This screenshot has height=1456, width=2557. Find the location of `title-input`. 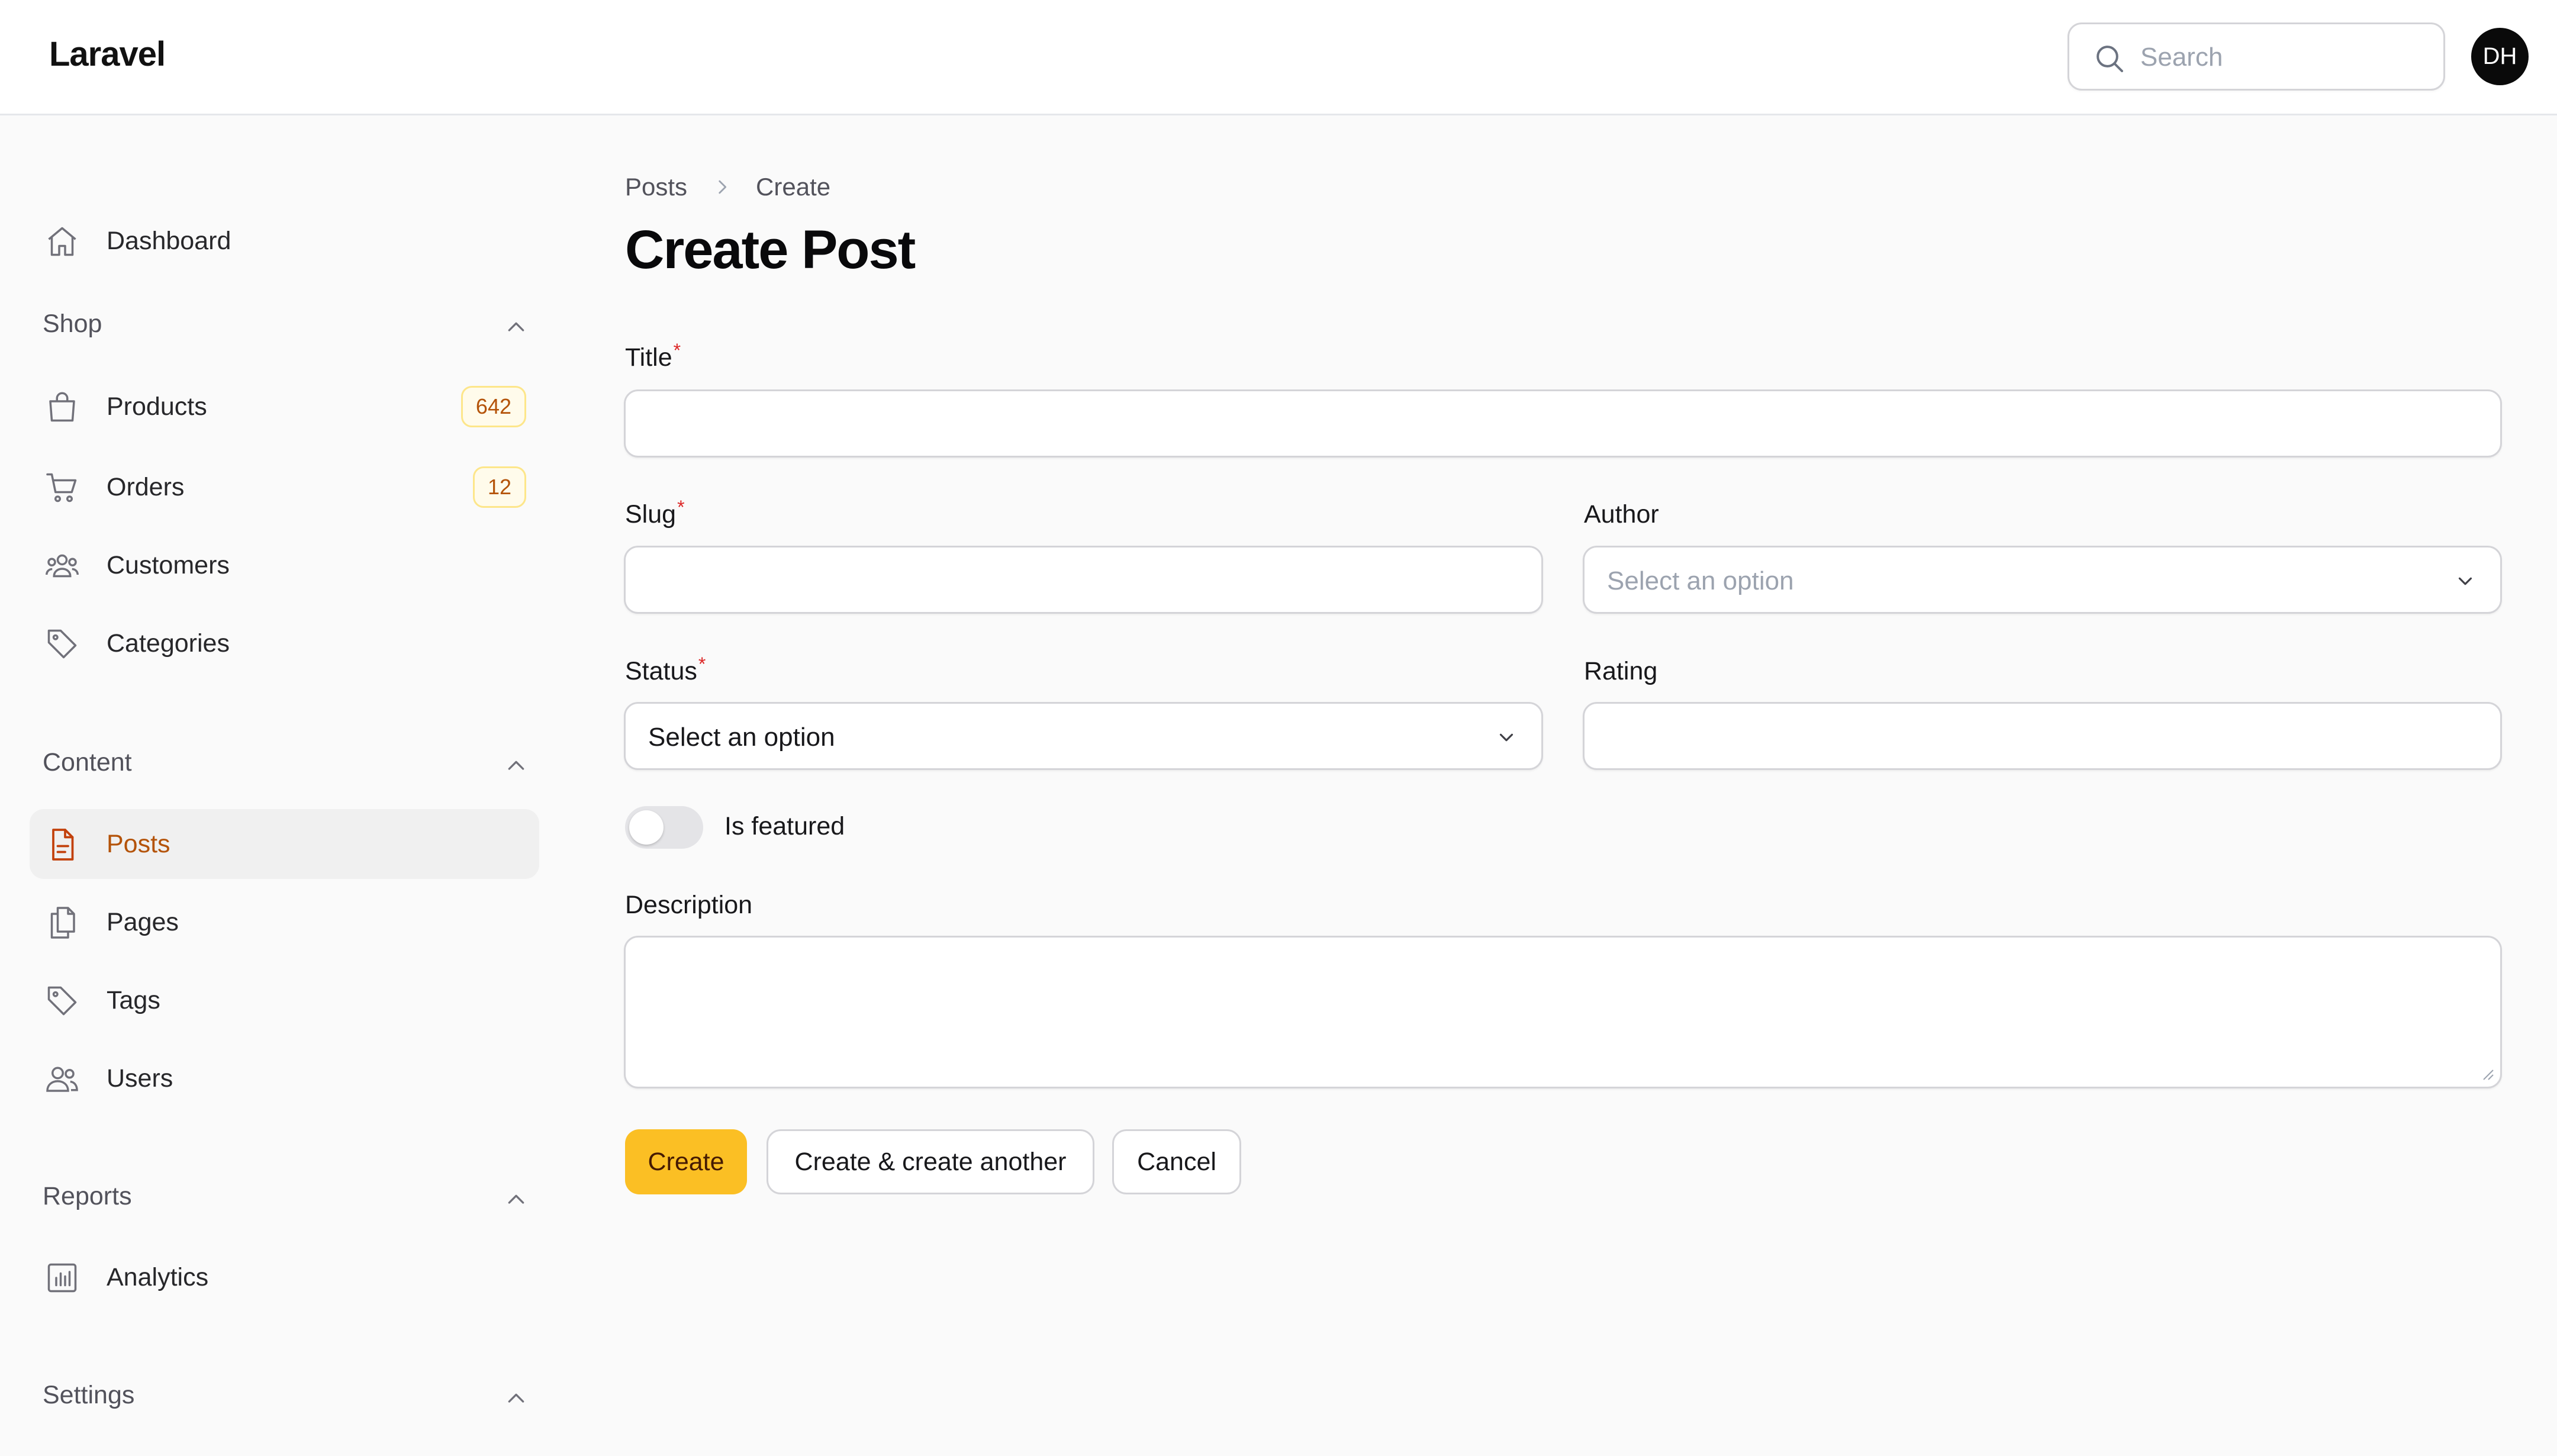

title-input is located at coordinates (1563, 424).